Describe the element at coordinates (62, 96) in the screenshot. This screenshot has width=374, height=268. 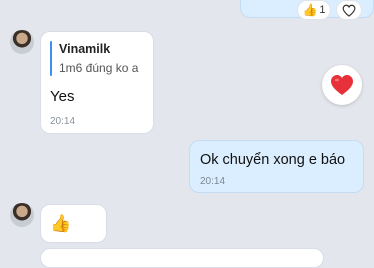
I see `message-text: Yes` at that location.